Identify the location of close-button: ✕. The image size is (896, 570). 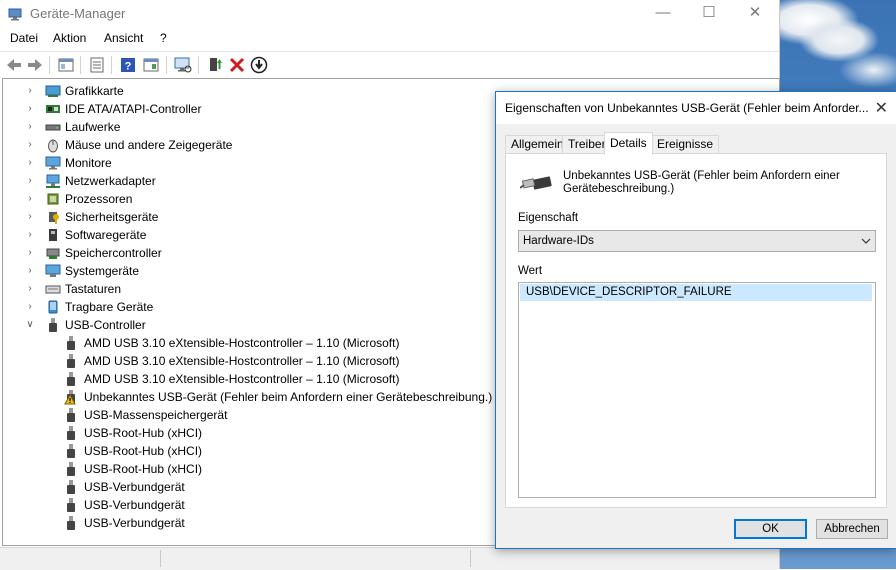
(755, 14).